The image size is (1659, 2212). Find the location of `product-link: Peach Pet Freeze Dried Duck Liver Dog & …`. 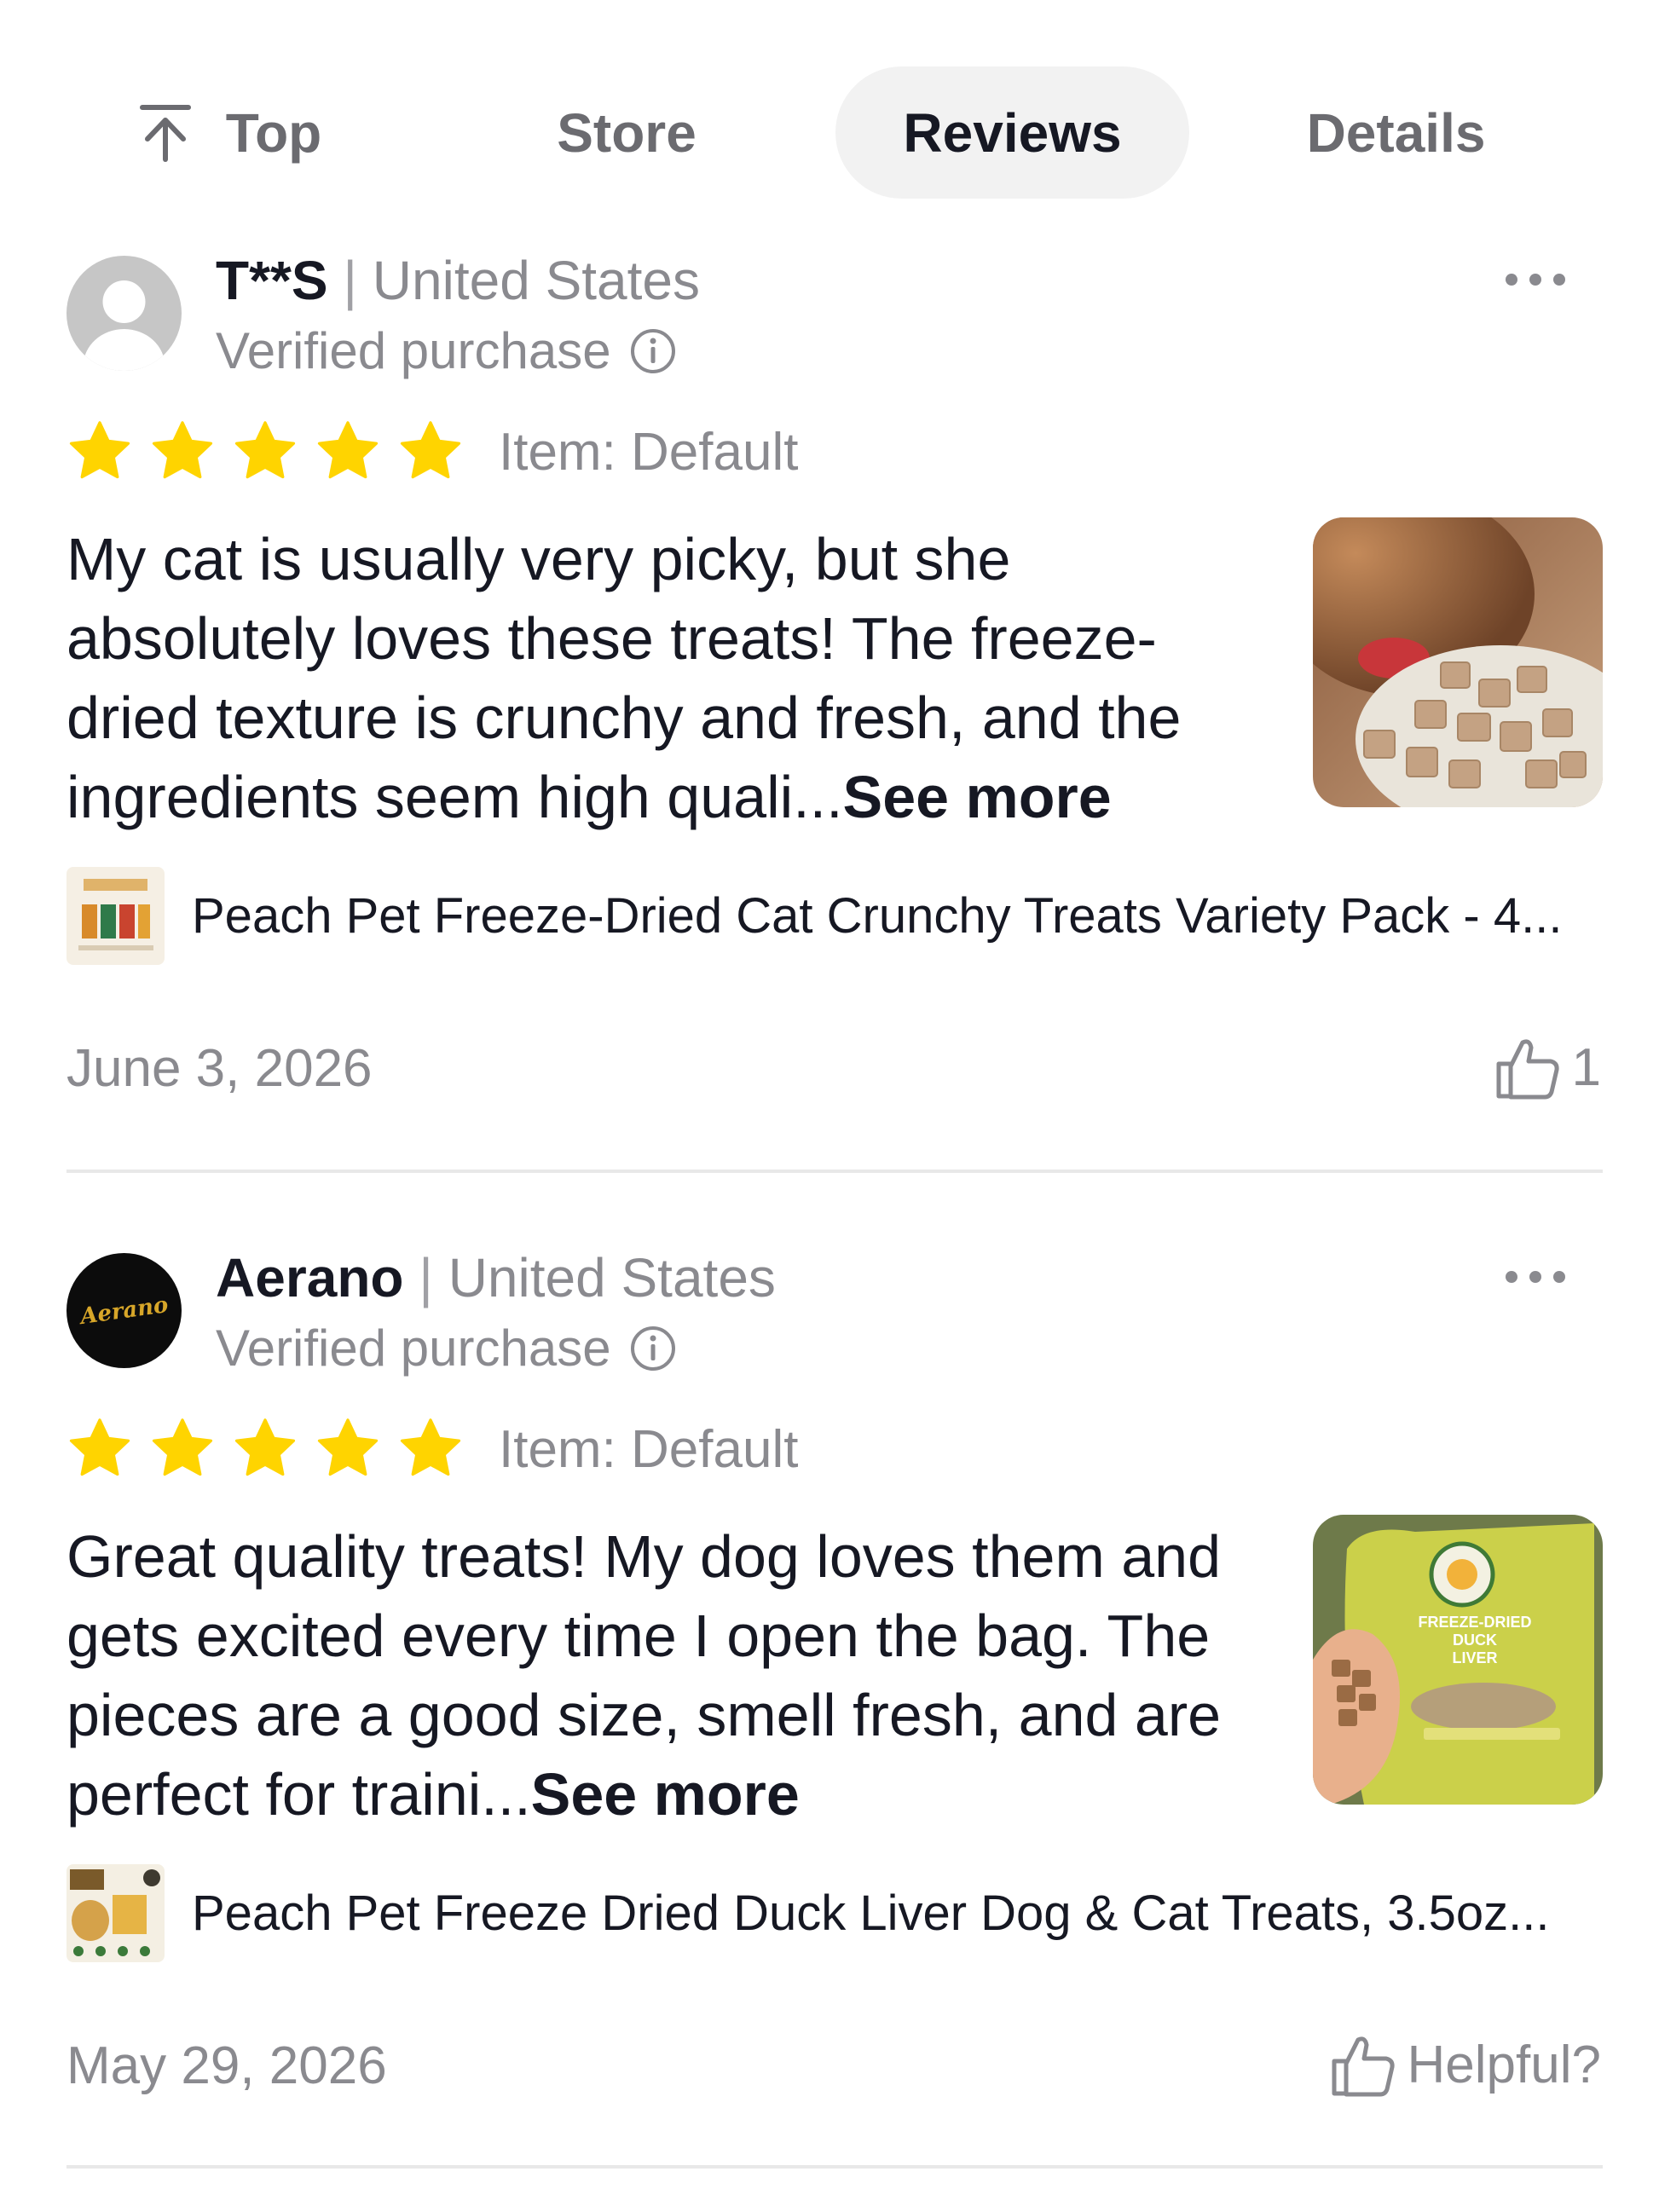

product-link: Peach Pet Freeze Dried Duck Liver Dog & … is located at coordinates (834, 1913).